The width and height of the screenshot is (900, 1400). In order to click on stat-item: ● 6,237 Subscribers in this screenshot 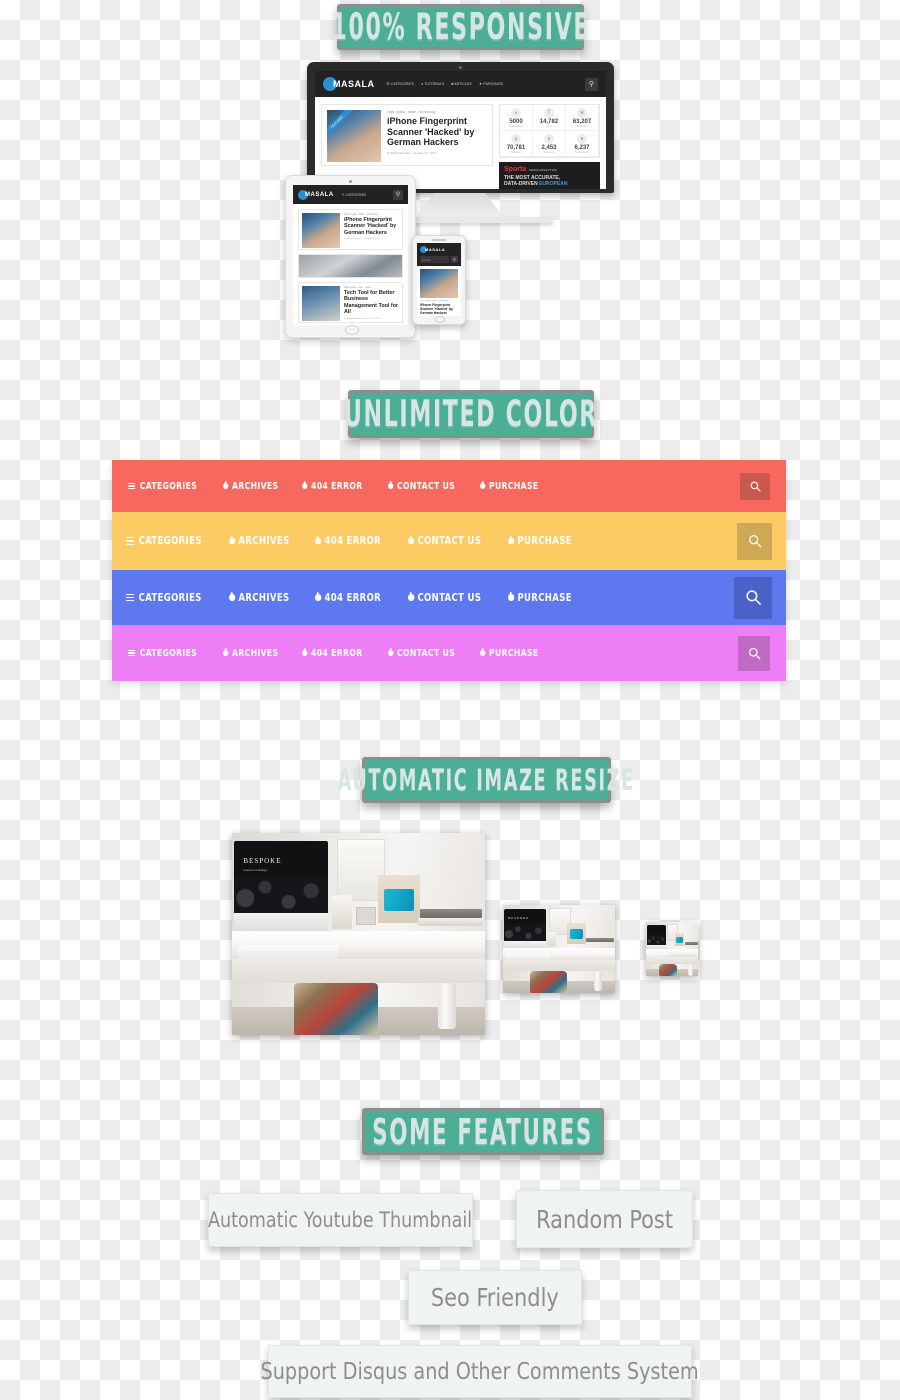, I will do `click(582, 144)`.